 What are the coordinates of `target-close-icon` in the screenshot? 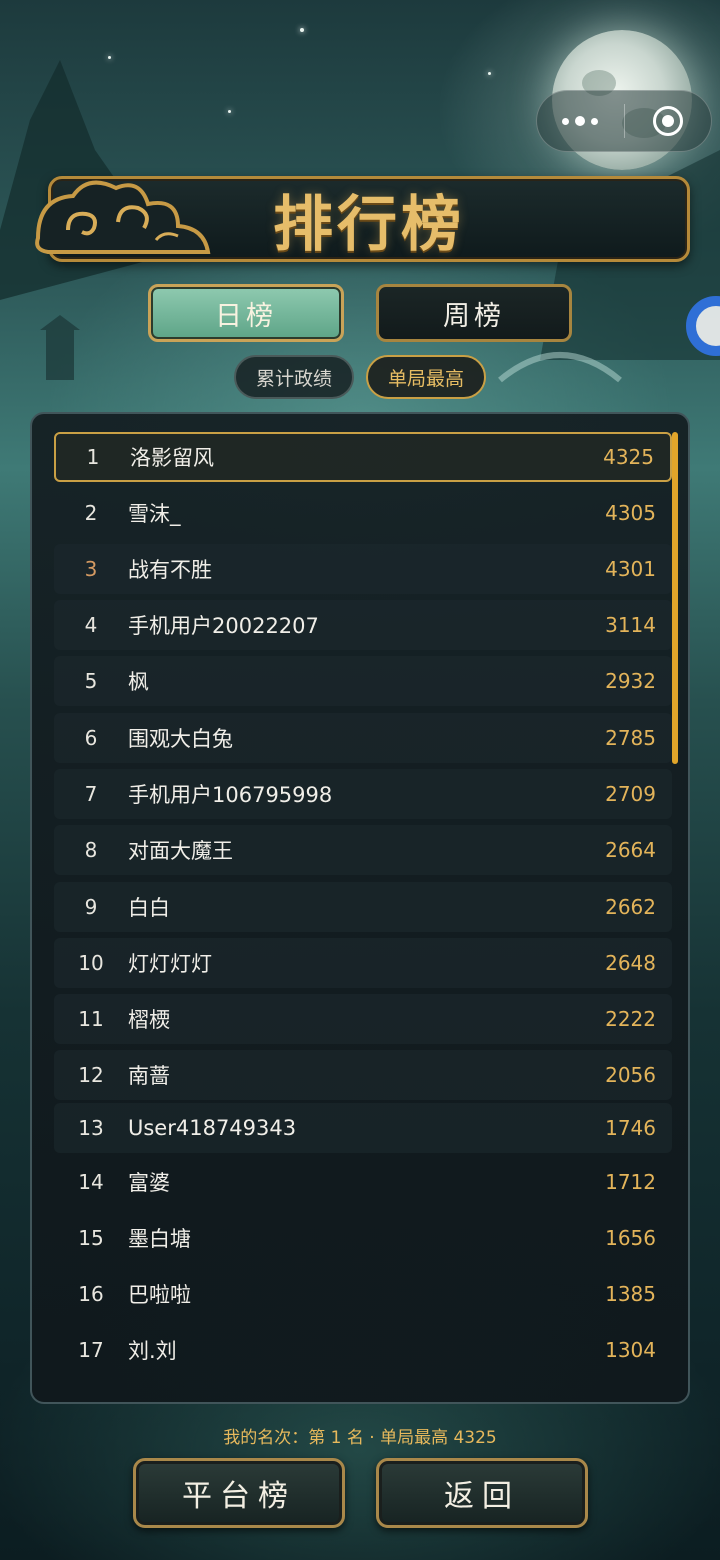 It's located at (667, 121).